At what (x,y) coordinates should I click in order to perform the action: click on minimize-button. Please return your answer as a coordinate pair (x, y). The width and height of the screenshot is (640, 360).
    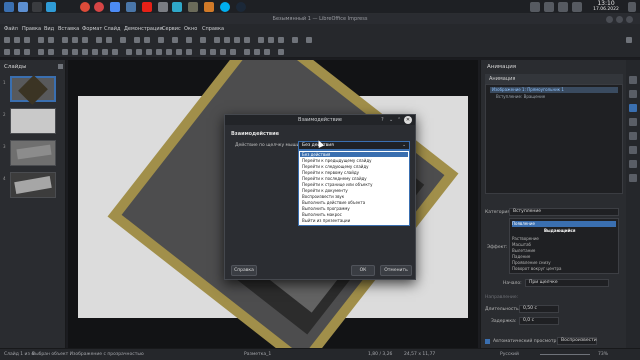
    Looking at the image, I should click on (609, 19).